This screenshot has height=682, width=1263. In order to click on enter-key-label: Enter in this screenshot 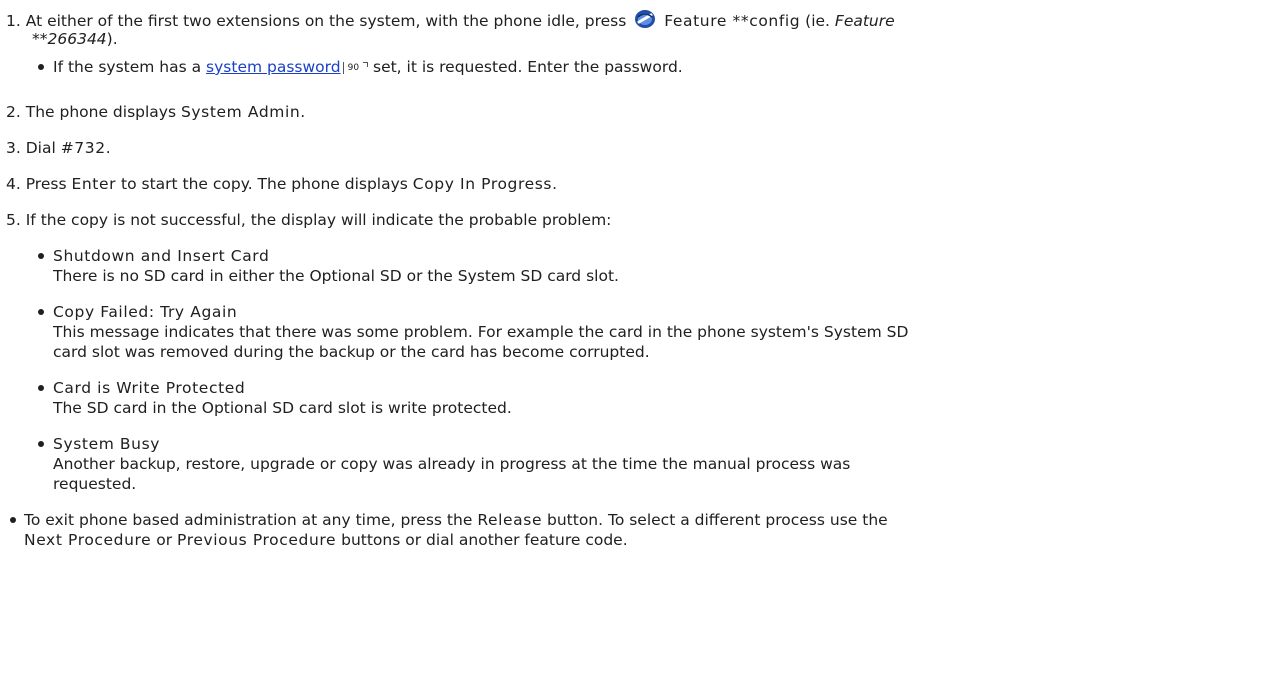, I will do `click(94, 184)`.